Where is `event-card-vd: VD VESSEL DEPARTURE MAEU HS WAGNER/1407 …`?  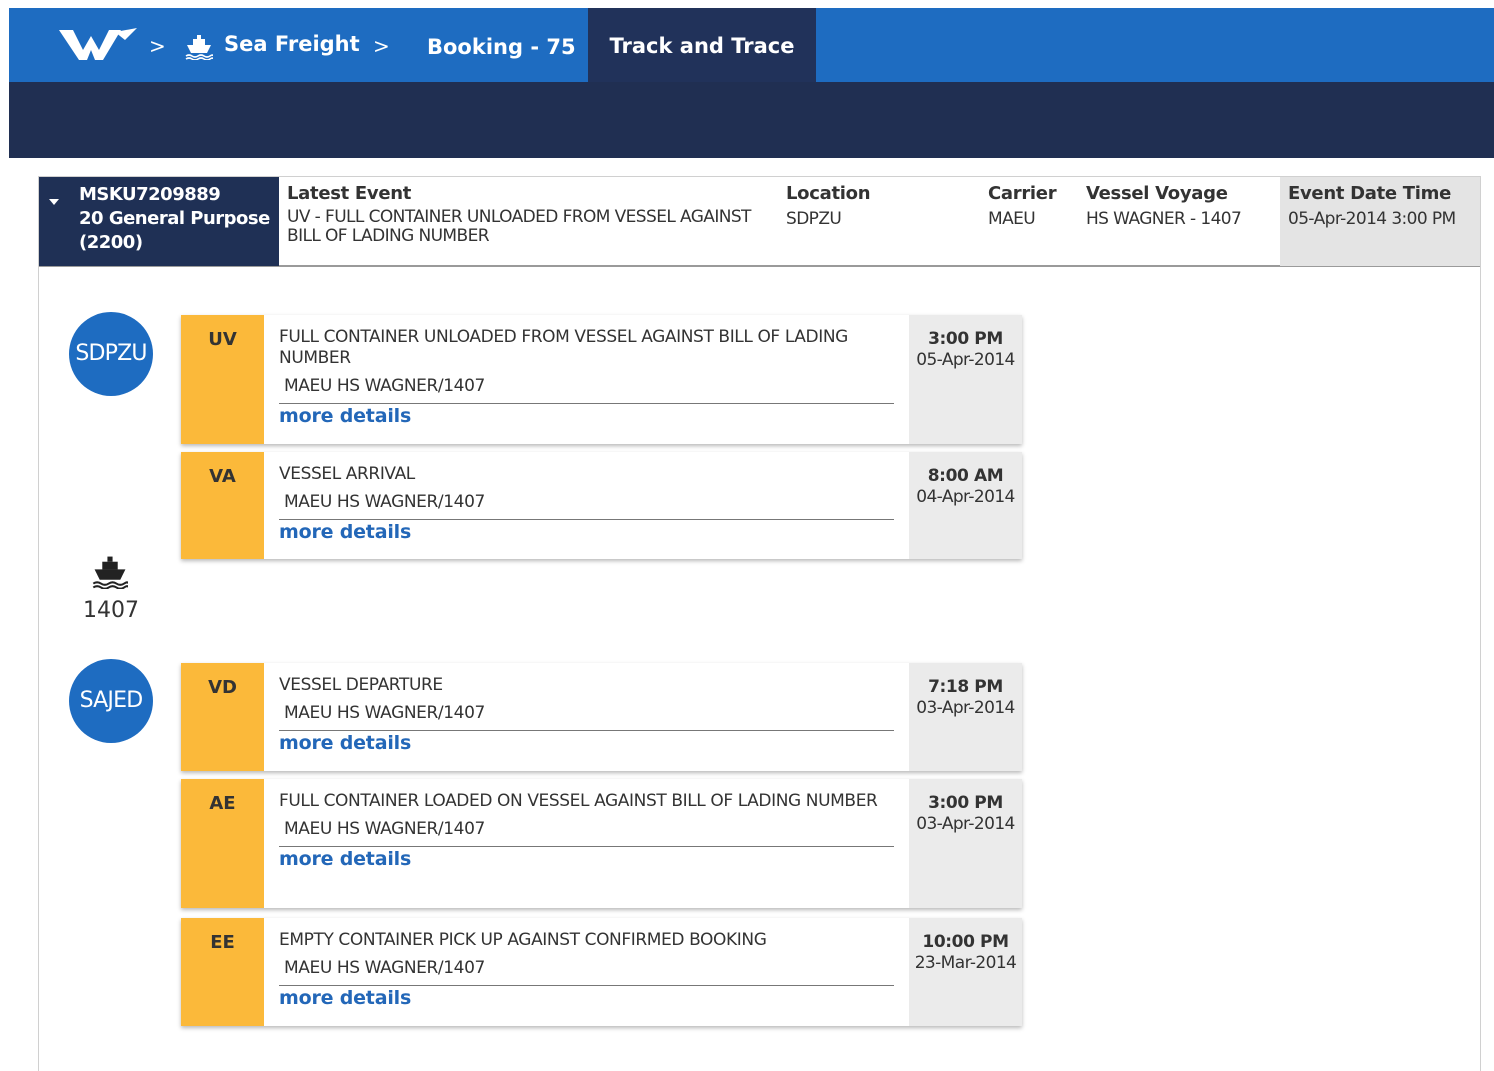 event-card-vd: VD VESSEL DEPARTURE MAEU HS WAGNER/1407 … is located at coordinates (601, 717).